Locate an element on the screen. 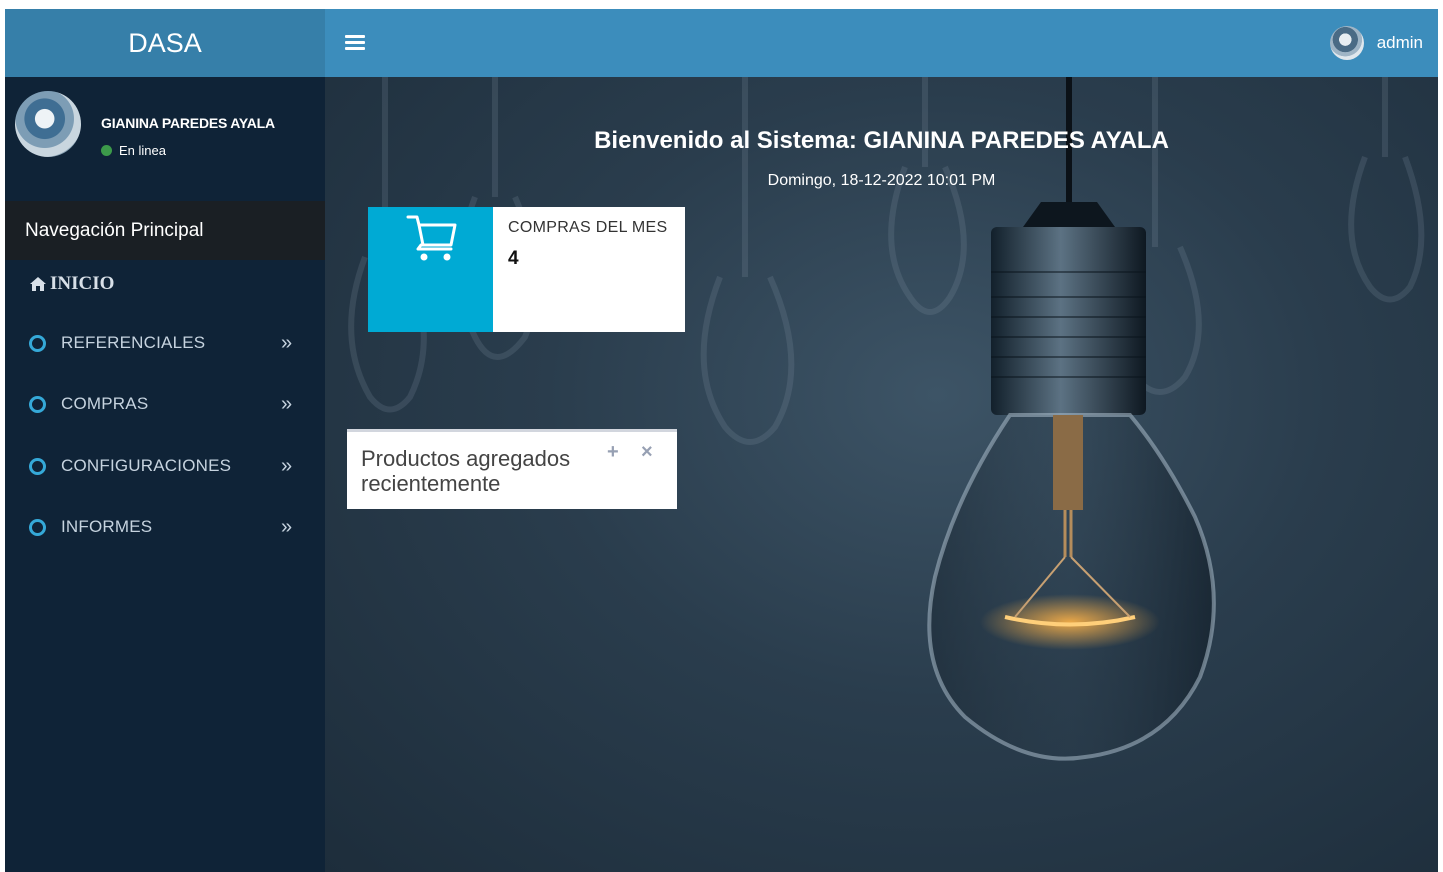  sidebar-item-inicio: INICIO is located at coordinates (71, 284).